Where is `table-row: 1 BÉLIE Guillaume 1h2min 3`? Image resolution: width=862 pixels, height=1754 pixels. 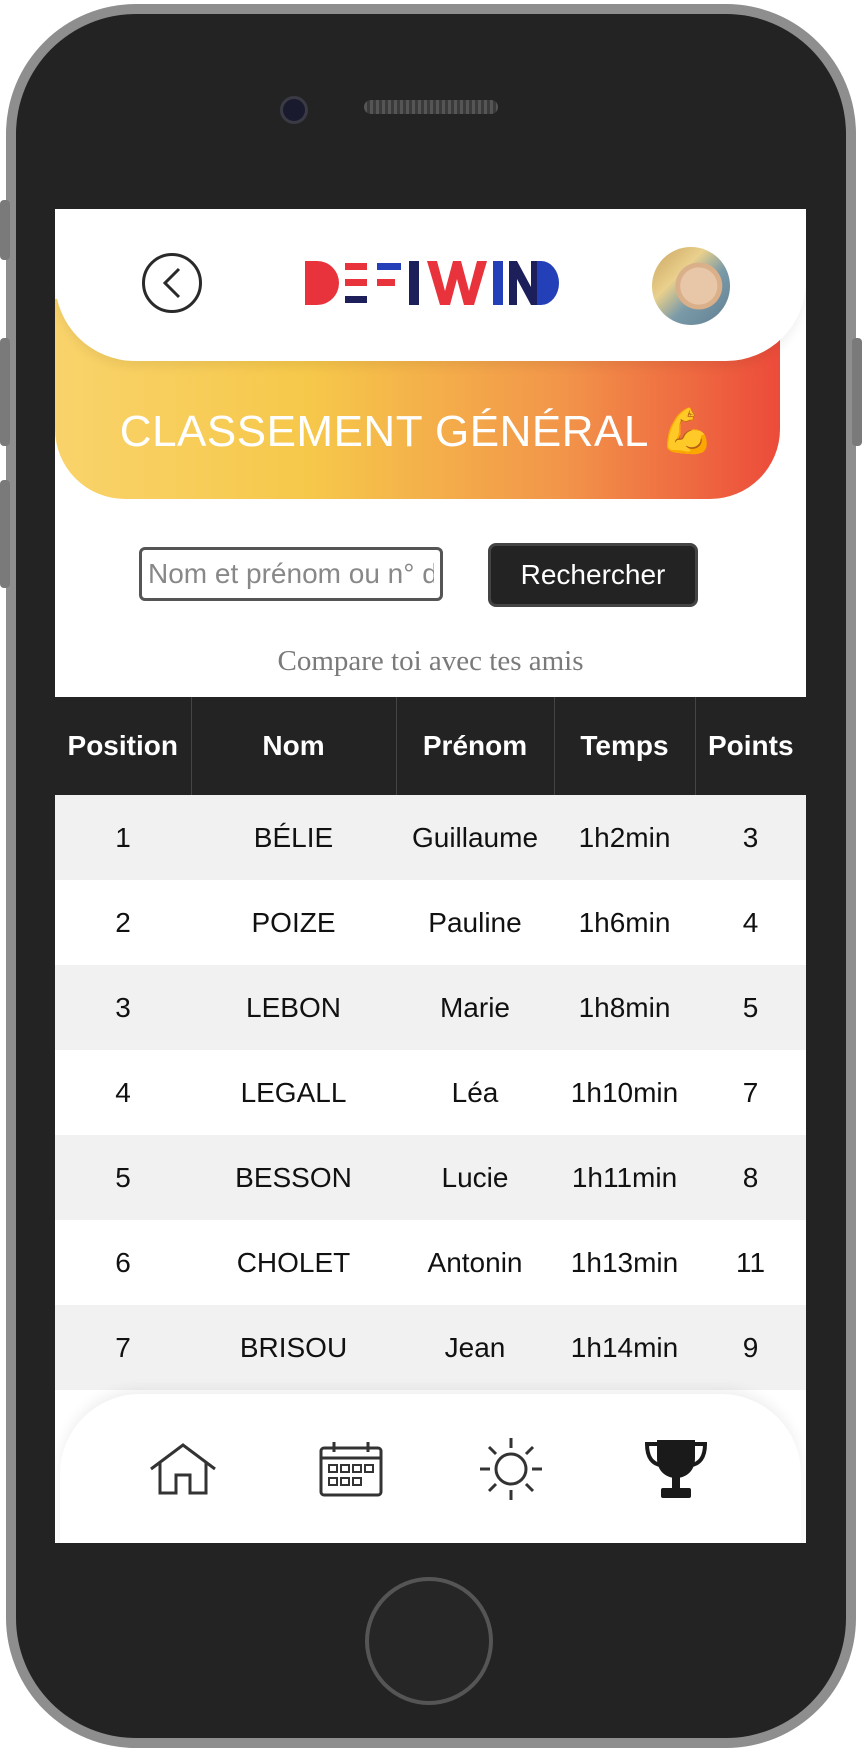 table-row: 1 BÉLIE Guillaume 1h2min 3 is located at coordinates (430, 837).